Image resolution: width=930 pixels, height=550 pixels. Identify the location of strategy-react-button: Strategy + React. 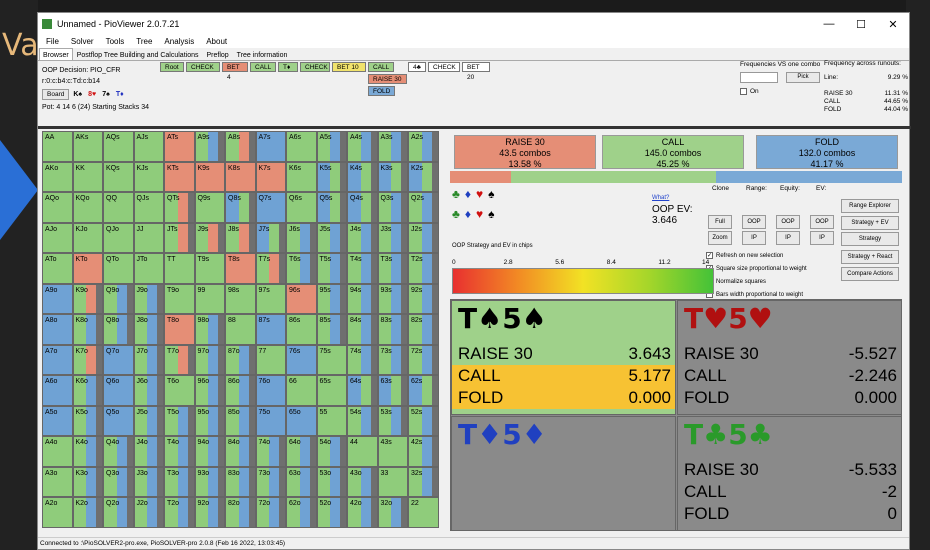
(870, 257).